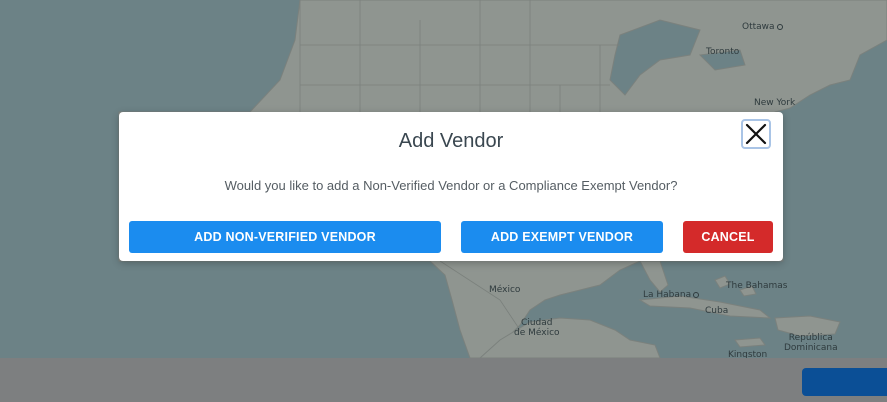 Image resolution: width=887 pixels, height=402 pixels. I want to click on map-label-kingston: Kingston, so click(747, 354).